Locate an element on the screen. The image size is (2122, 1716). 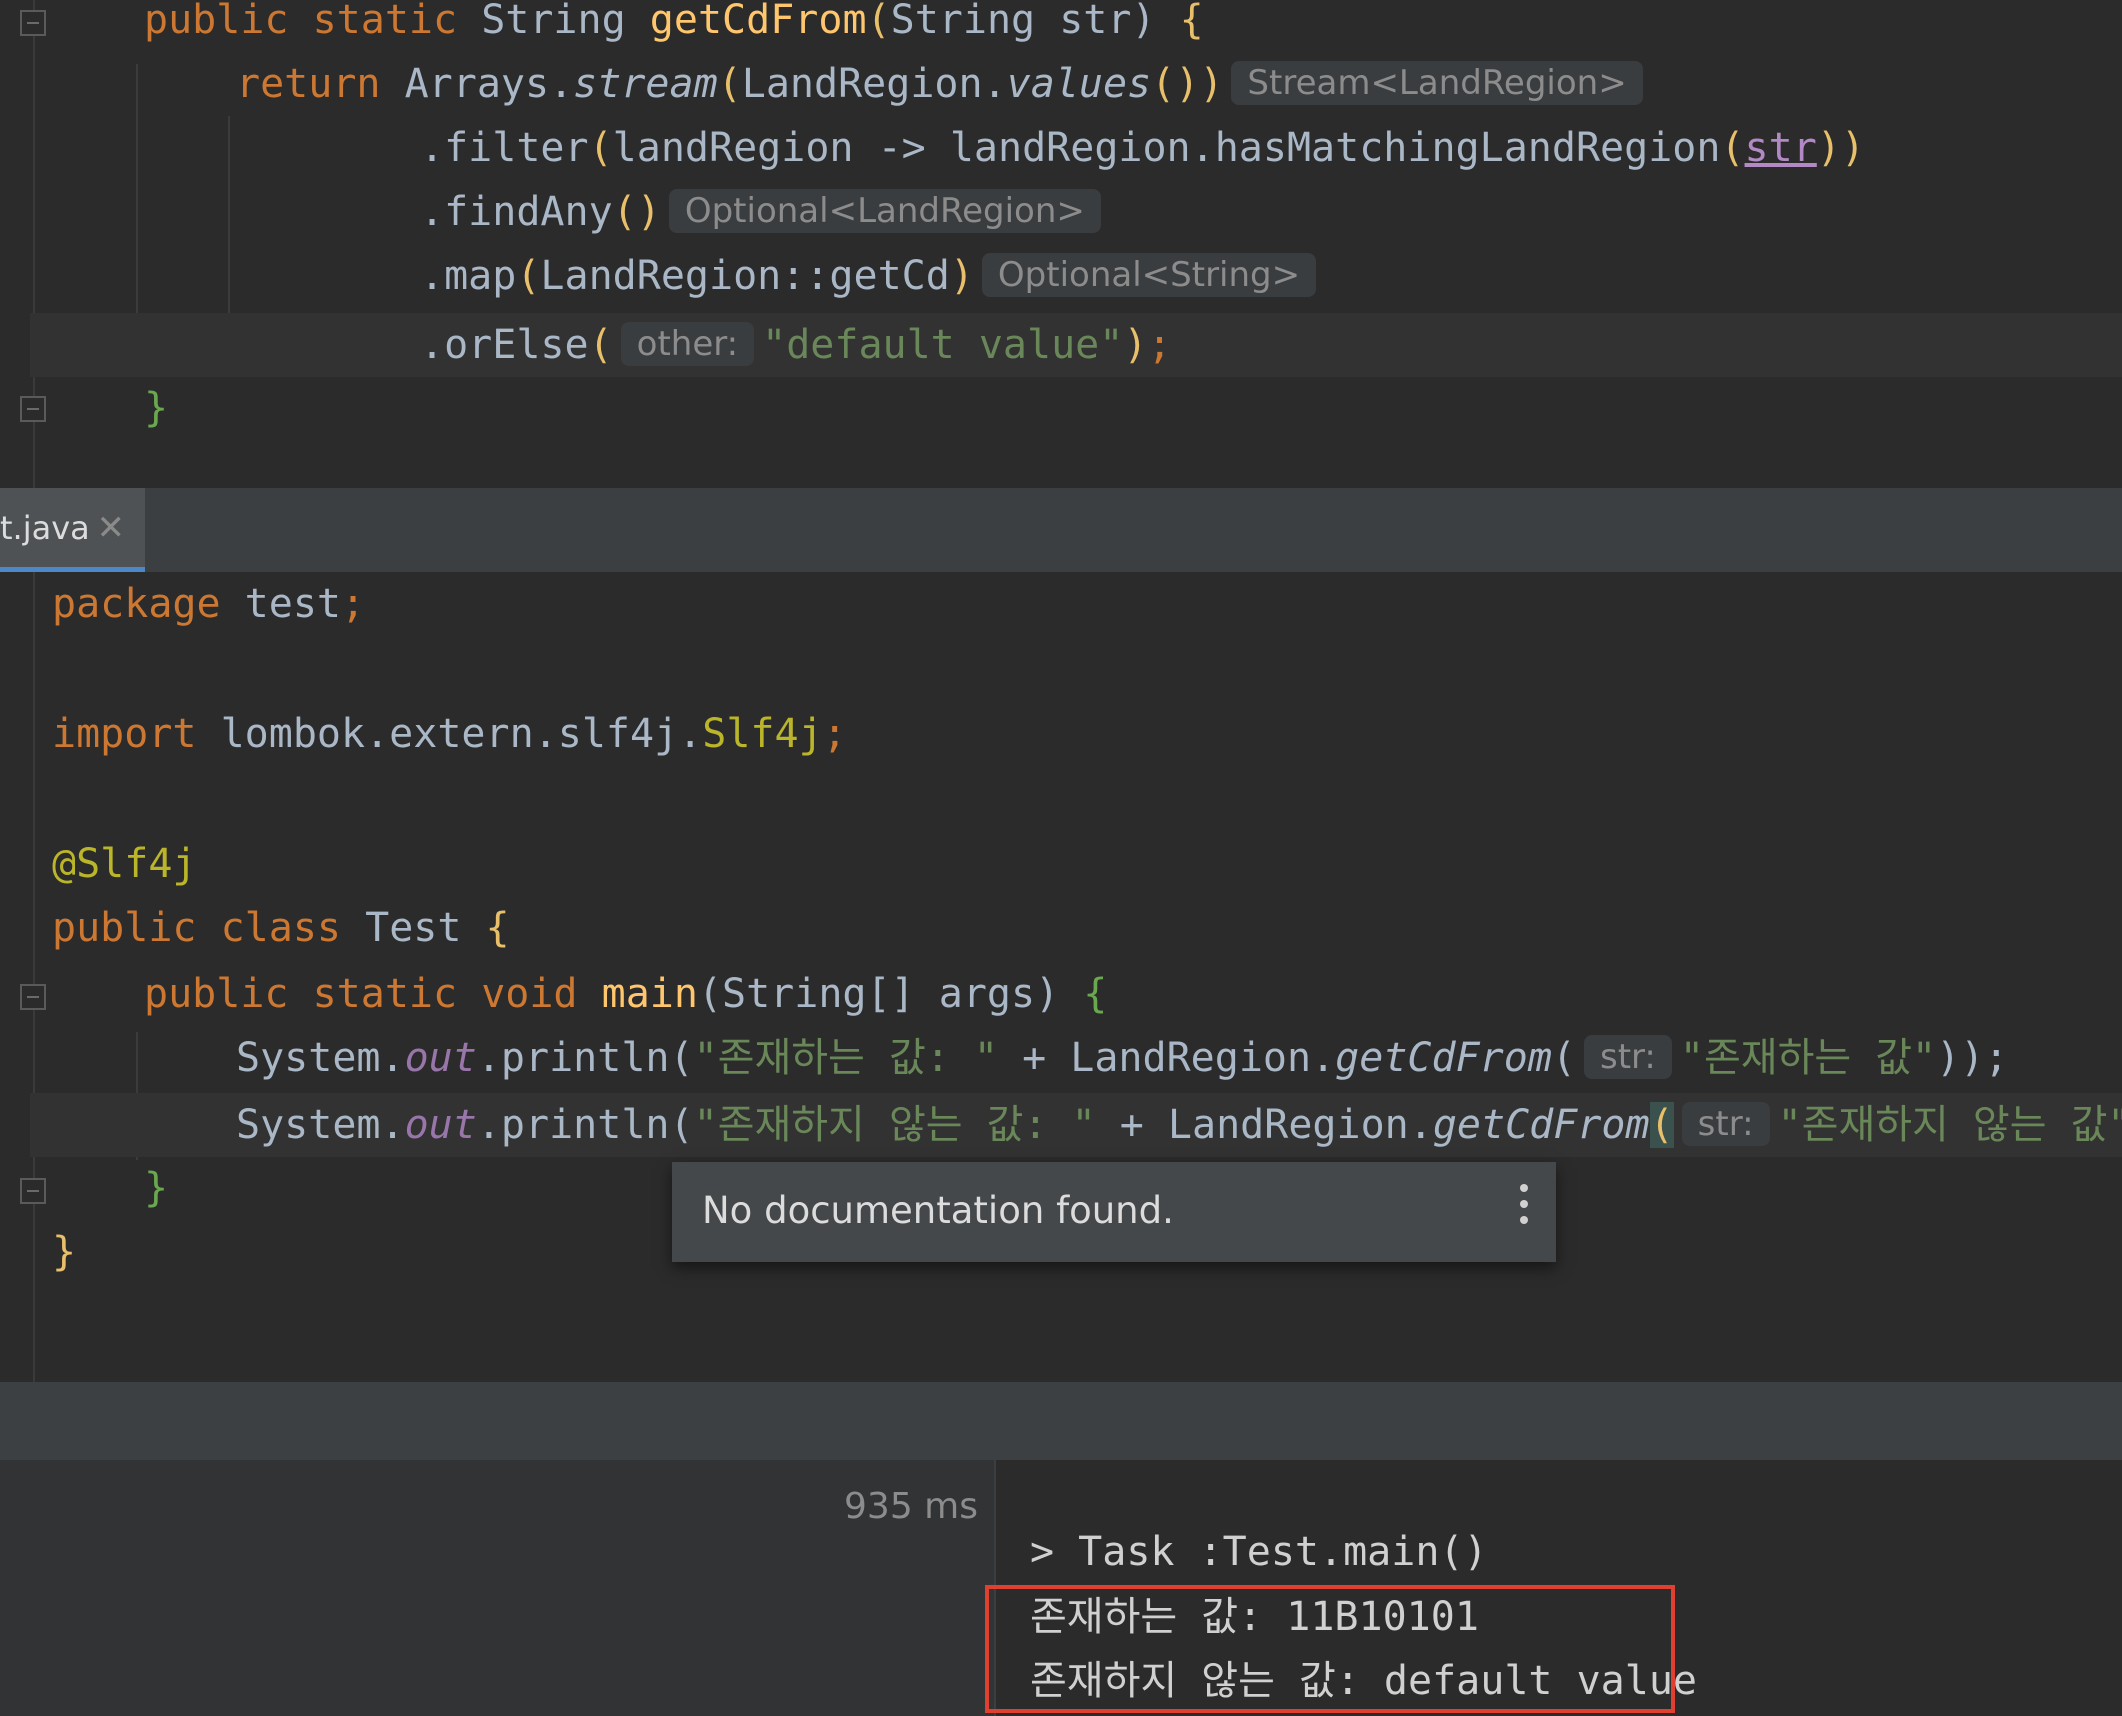
gutter-line is located at coordinates (34, 977).